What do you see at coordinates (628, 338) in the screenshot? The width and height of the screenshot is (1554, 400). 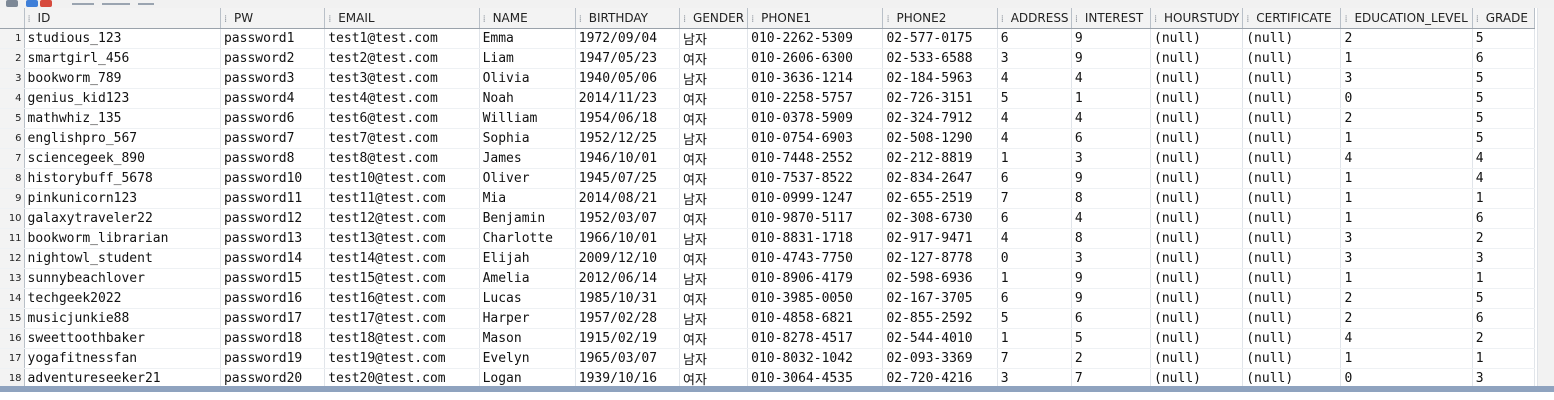 I see `cell-birthday: 1915/02/19` at bounding box center [628, 338].